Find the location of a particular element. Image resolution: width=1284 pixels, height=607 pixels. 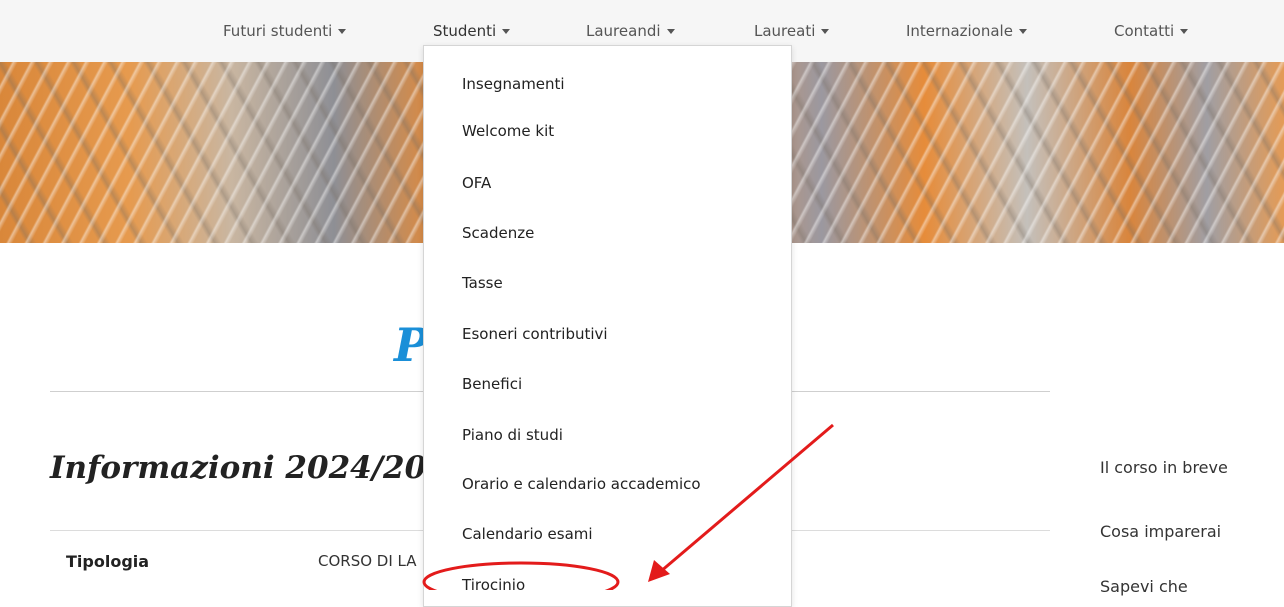

nav-label: Futuri studenti is located at coordinates (278, 31).